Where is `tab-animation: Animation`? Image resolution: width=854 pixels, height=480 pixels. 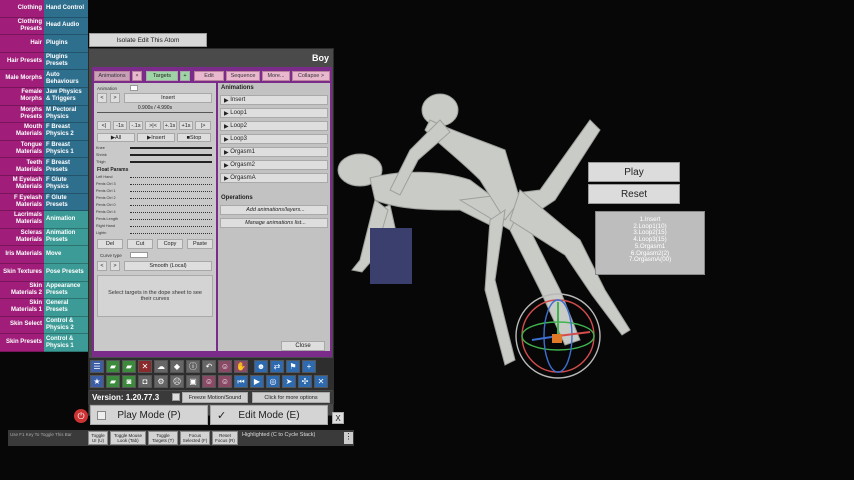 tab-animation: Animation is located at coordinates (66, 220).